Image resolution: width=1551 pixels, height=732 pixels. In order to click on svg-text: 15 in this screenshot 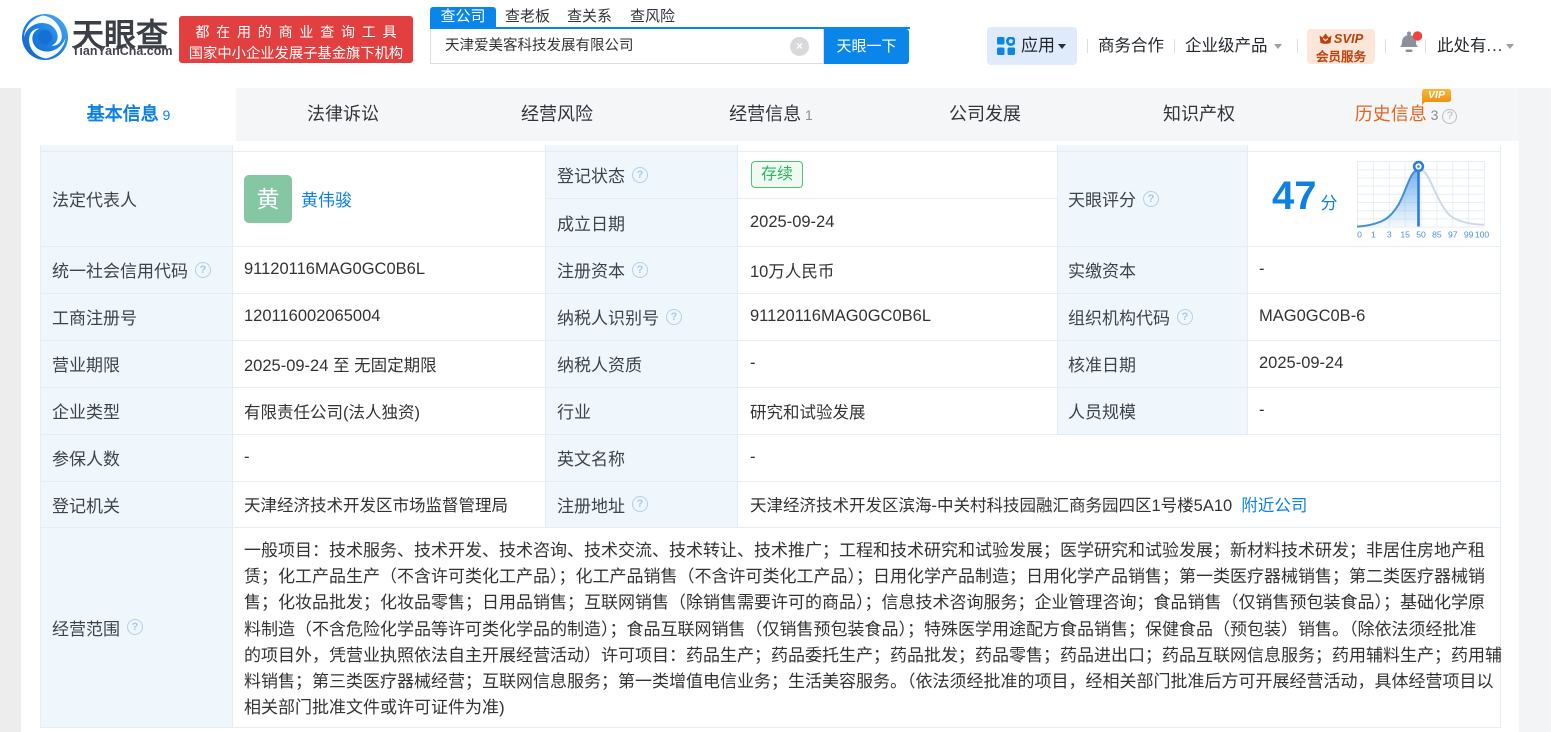, I will do `click(1405, 235)`.